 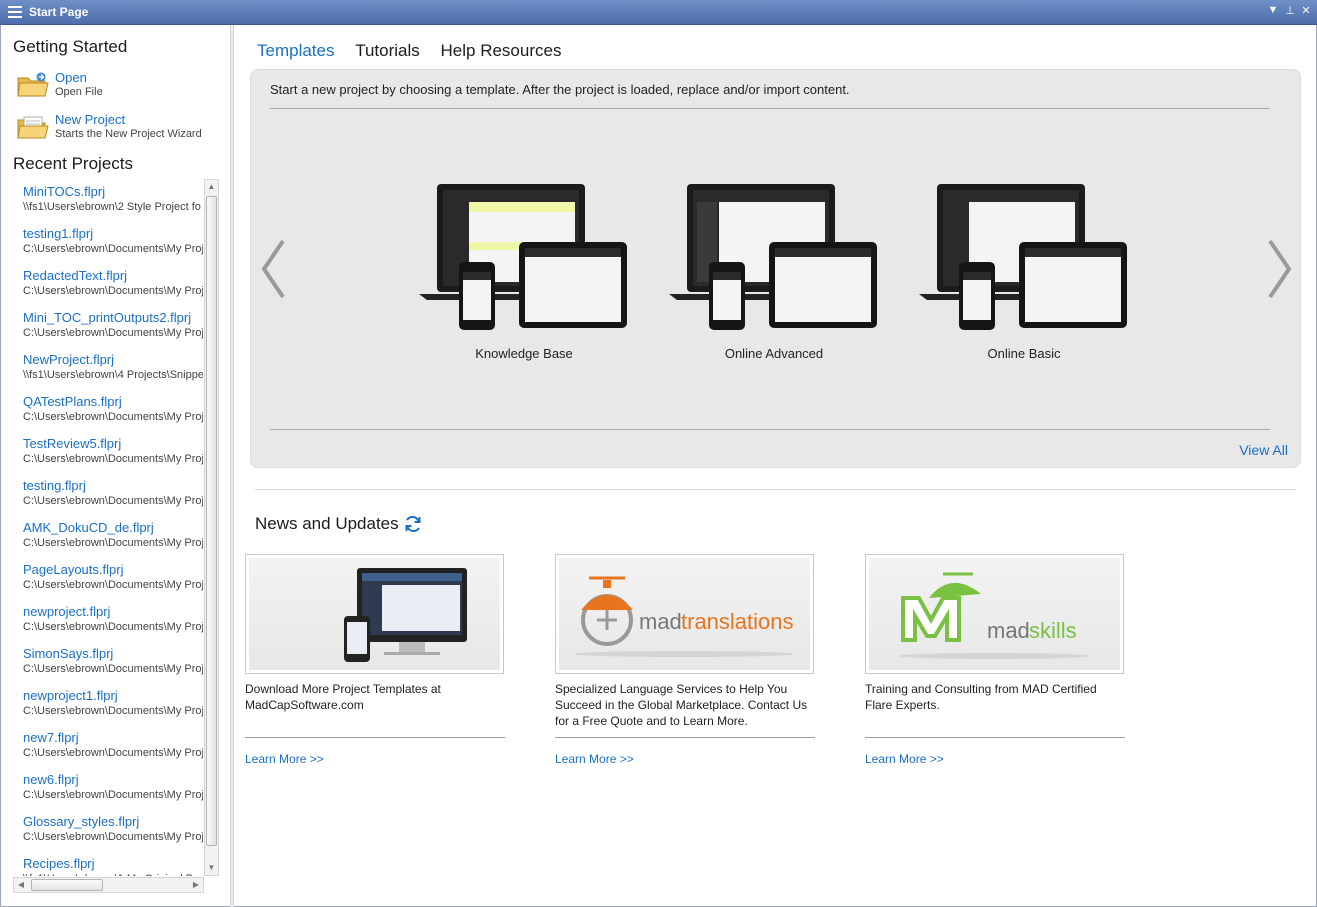 I want to click on hscrollbar-thumb, so click(x=67, y=885).